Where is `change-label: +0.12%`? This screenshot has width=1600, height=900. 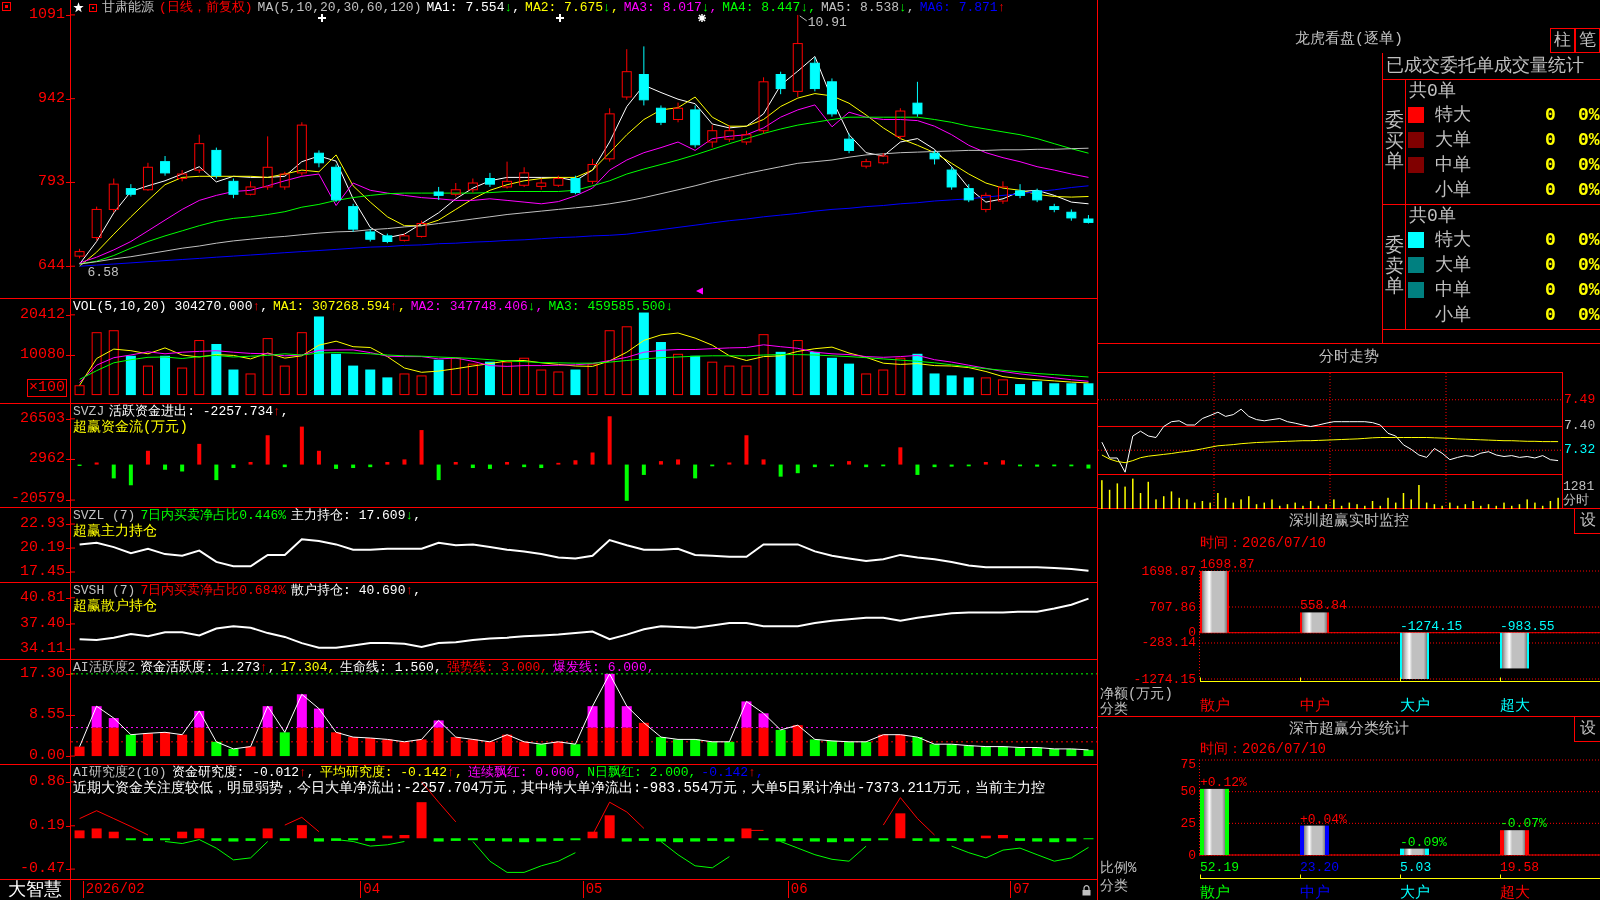 change-label: +0.12% is located at coordinates (1223, 782).